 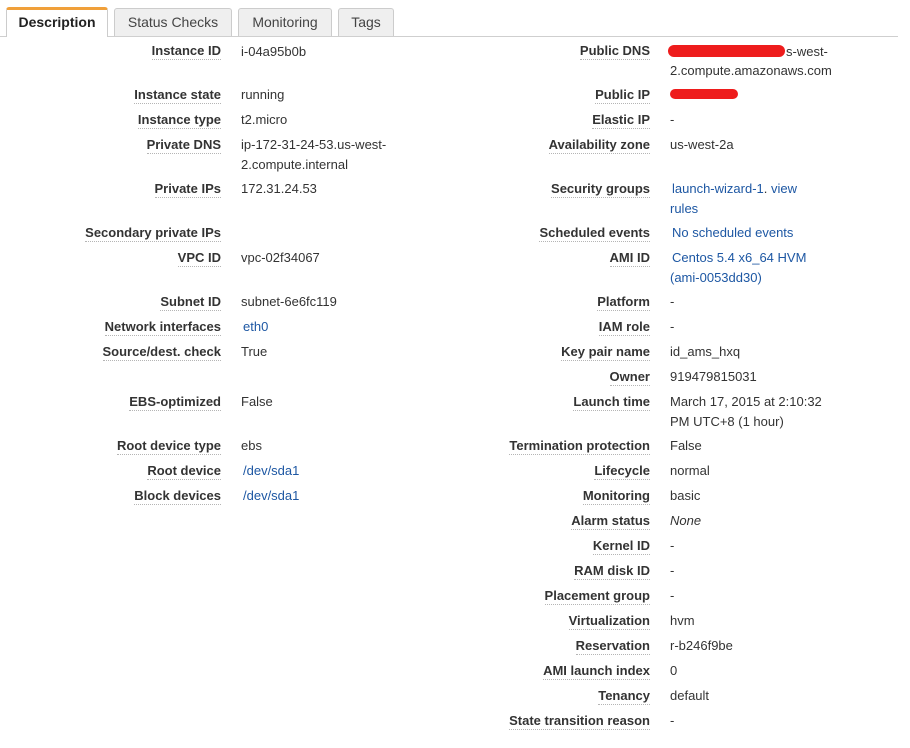 What do you see at coordinates (325, 722) in the screenshot?
I see `row-state-transition-reason: State transition reason` at bounding box center [325, 722].